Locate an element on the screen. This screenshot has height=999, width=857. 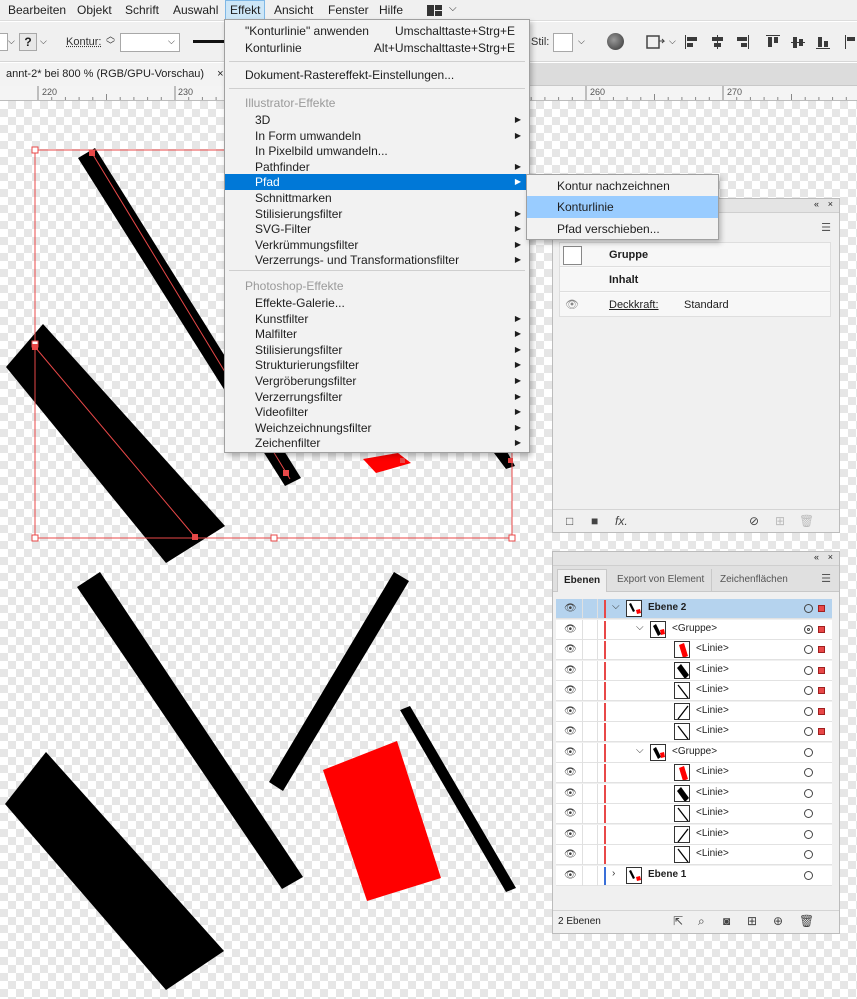
menu-item-stilisierungsfilter: Stilisierungsfilter ▶ is located at coordinates (377, 214).